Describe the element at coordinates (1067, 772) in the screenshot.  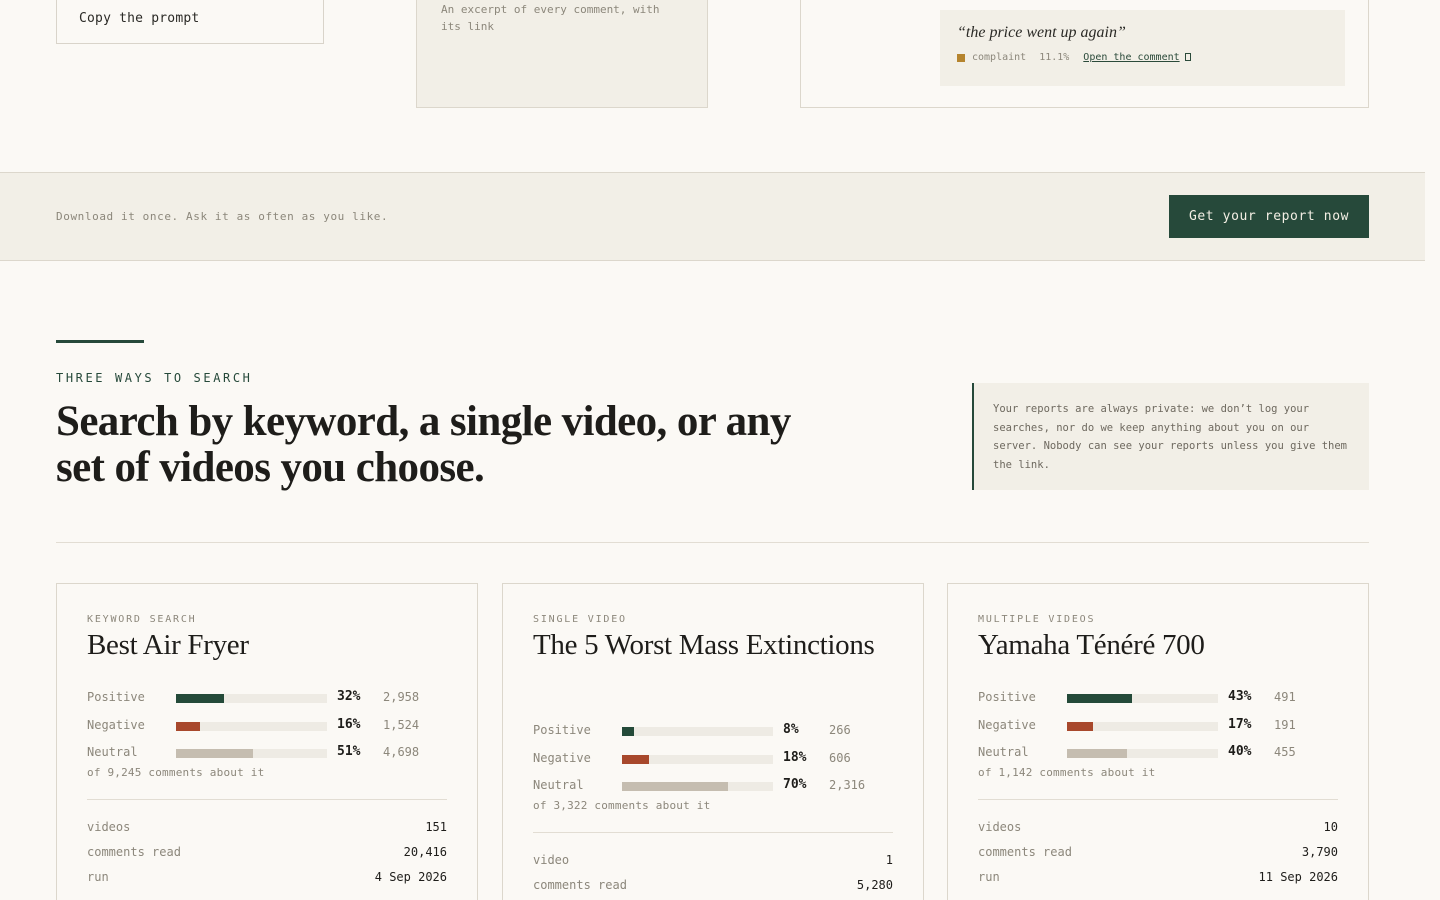
I see `comments-total: of 1,142 comments about it` at that location.